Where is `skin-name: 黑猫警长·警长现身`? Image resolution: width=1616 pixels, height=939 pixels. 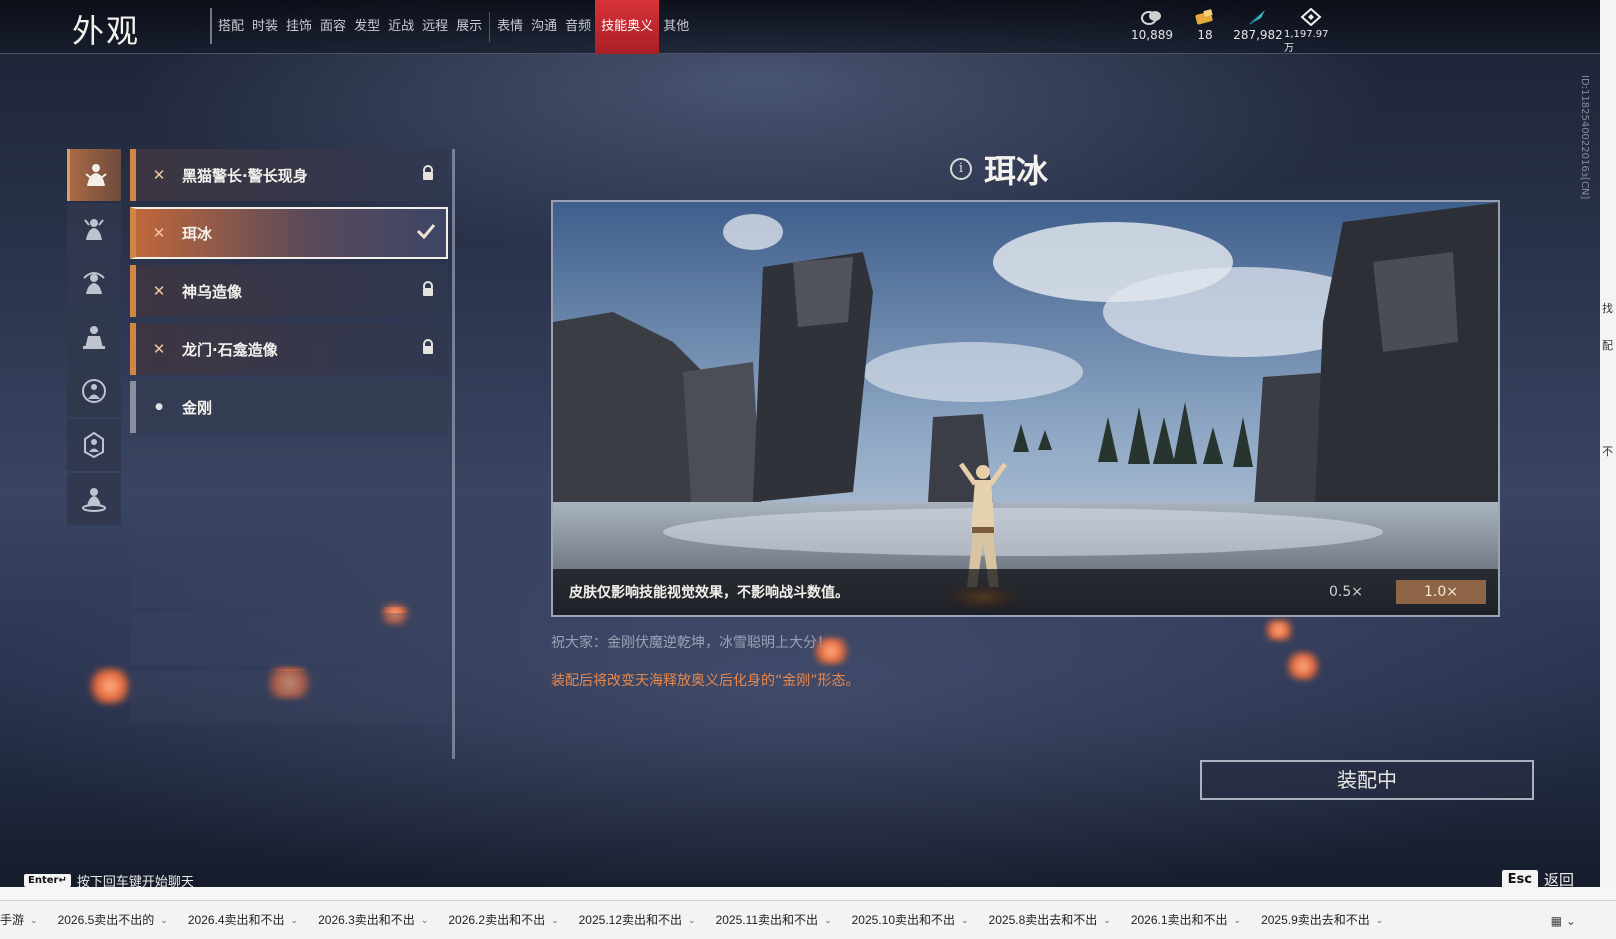 skin-name: 黑猫警长·警长现身 is located at coordinates (245, 175).